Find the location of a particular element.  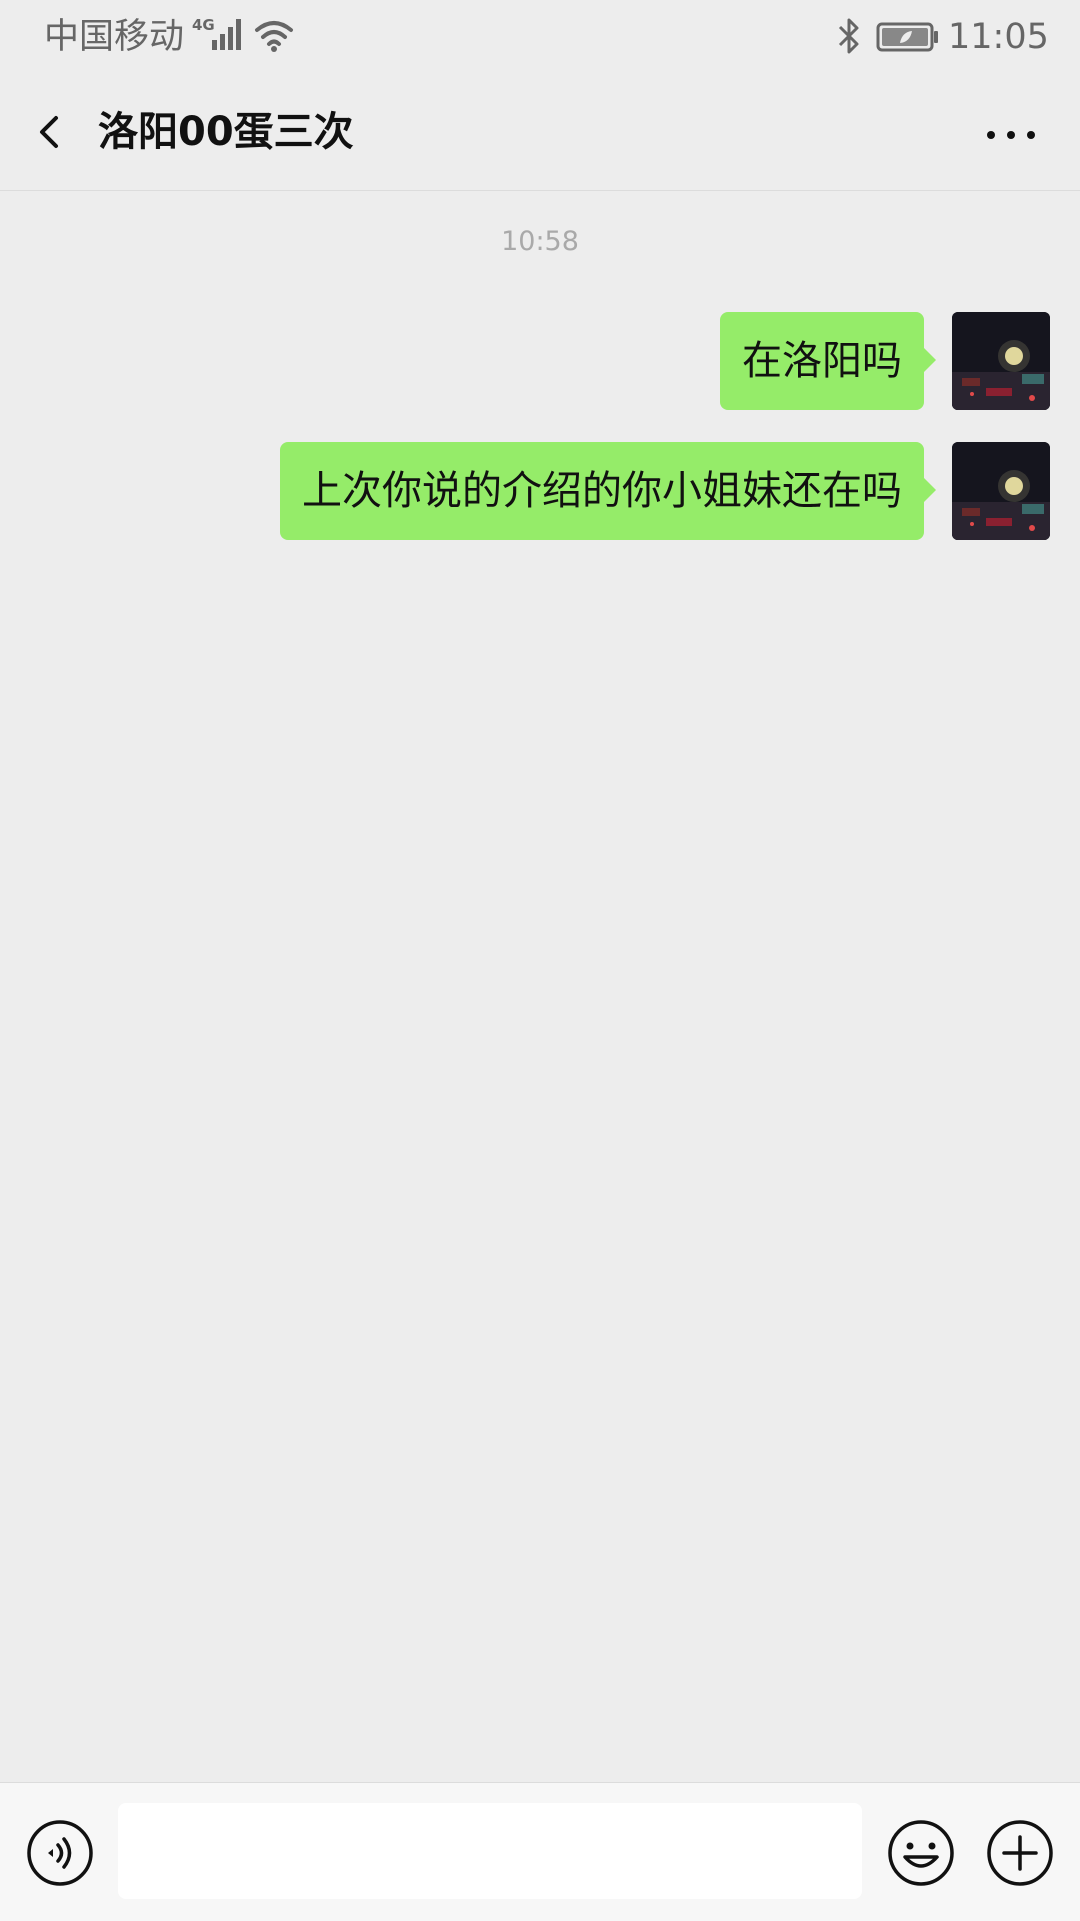

sent-message-bubble: 在洛阳吗 is located at coordinates (828, 361).